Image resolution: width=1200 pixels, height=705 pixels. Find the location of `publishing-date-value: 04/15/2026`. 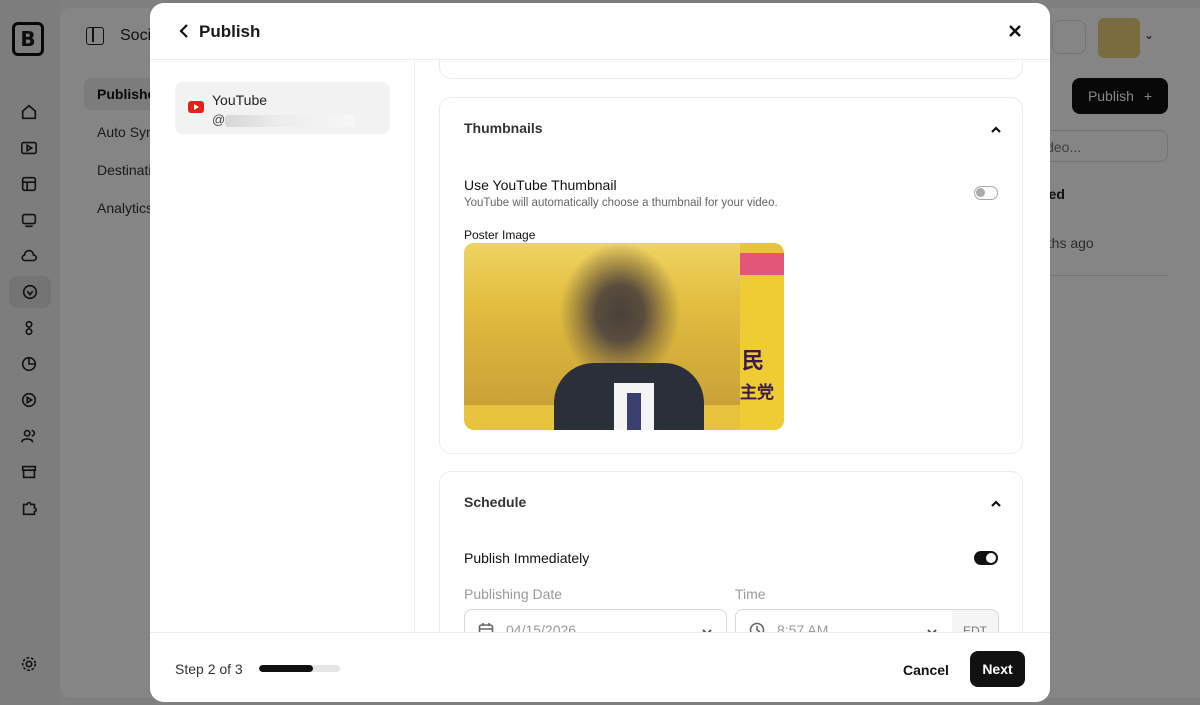

publishing-date-value: 04/15/2026 is located at coordinates (541, 627).